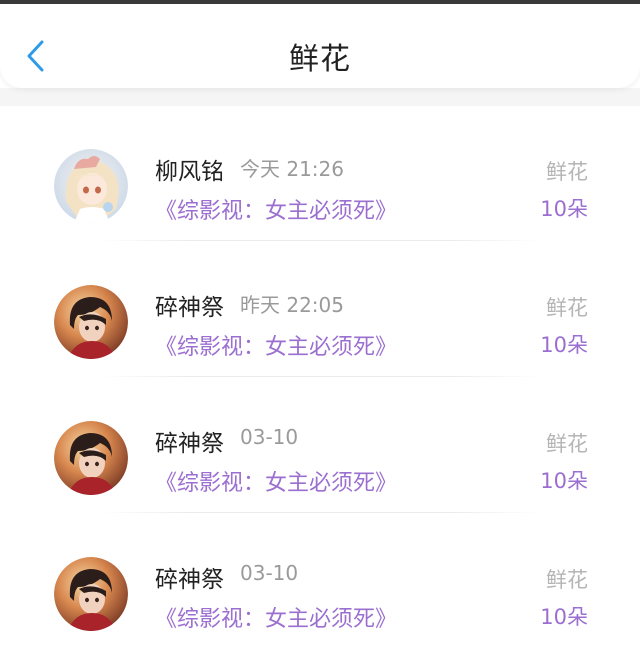  I want to click on page-title: 鲜花, so click(320, 59).